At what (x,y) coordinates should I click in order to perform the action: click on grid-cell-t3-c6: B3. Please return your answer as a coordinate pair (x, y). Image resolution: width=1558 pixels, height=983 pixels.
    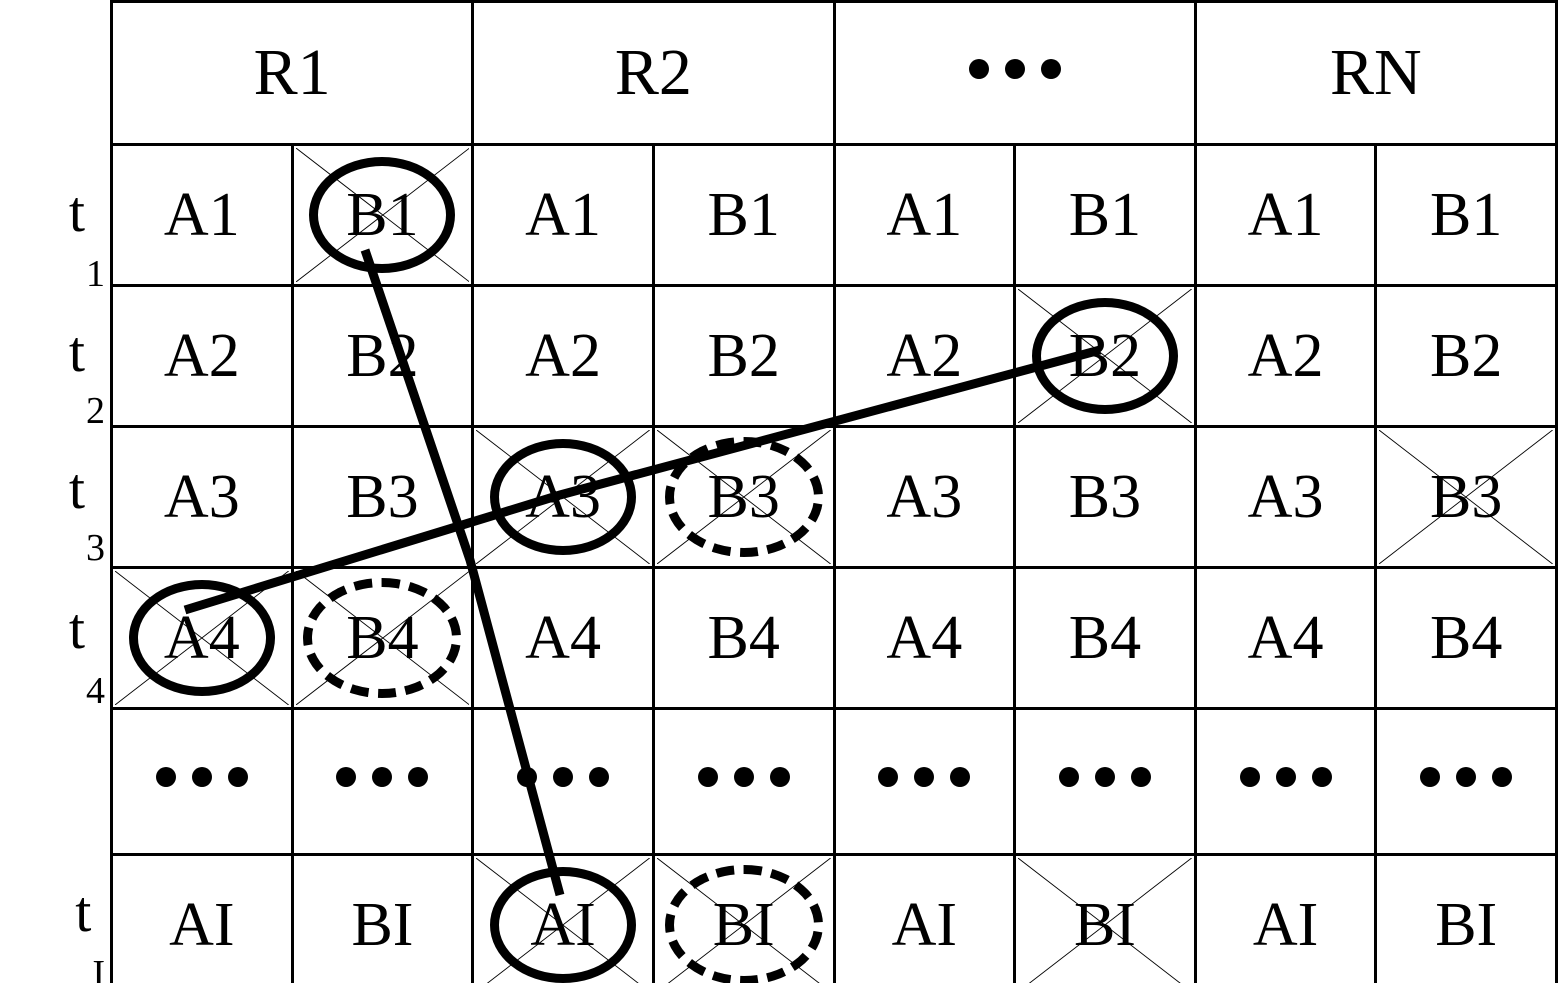
    Looking at the image, I should click on (1105, 497).